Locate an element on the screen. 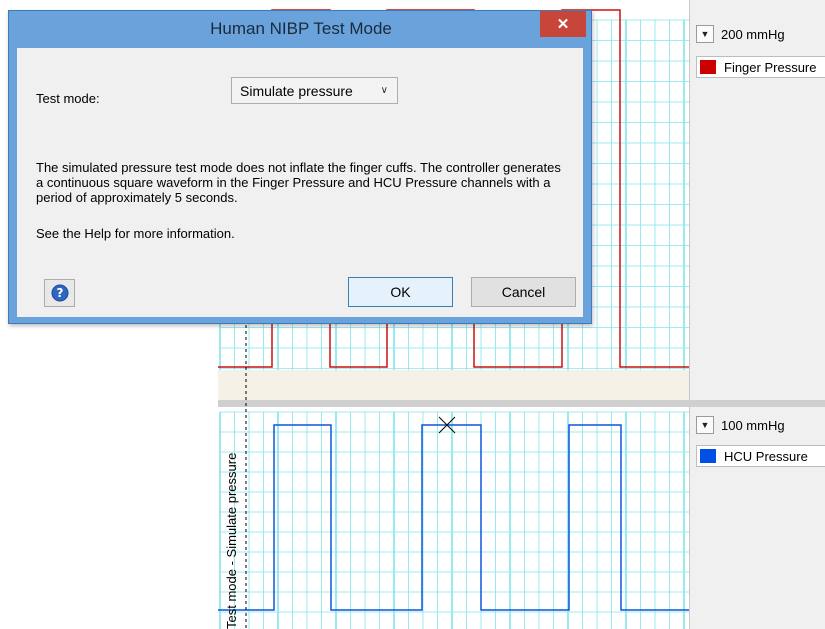 The image size is (825, 629). channel-separator is located at coordinates (521, 403).